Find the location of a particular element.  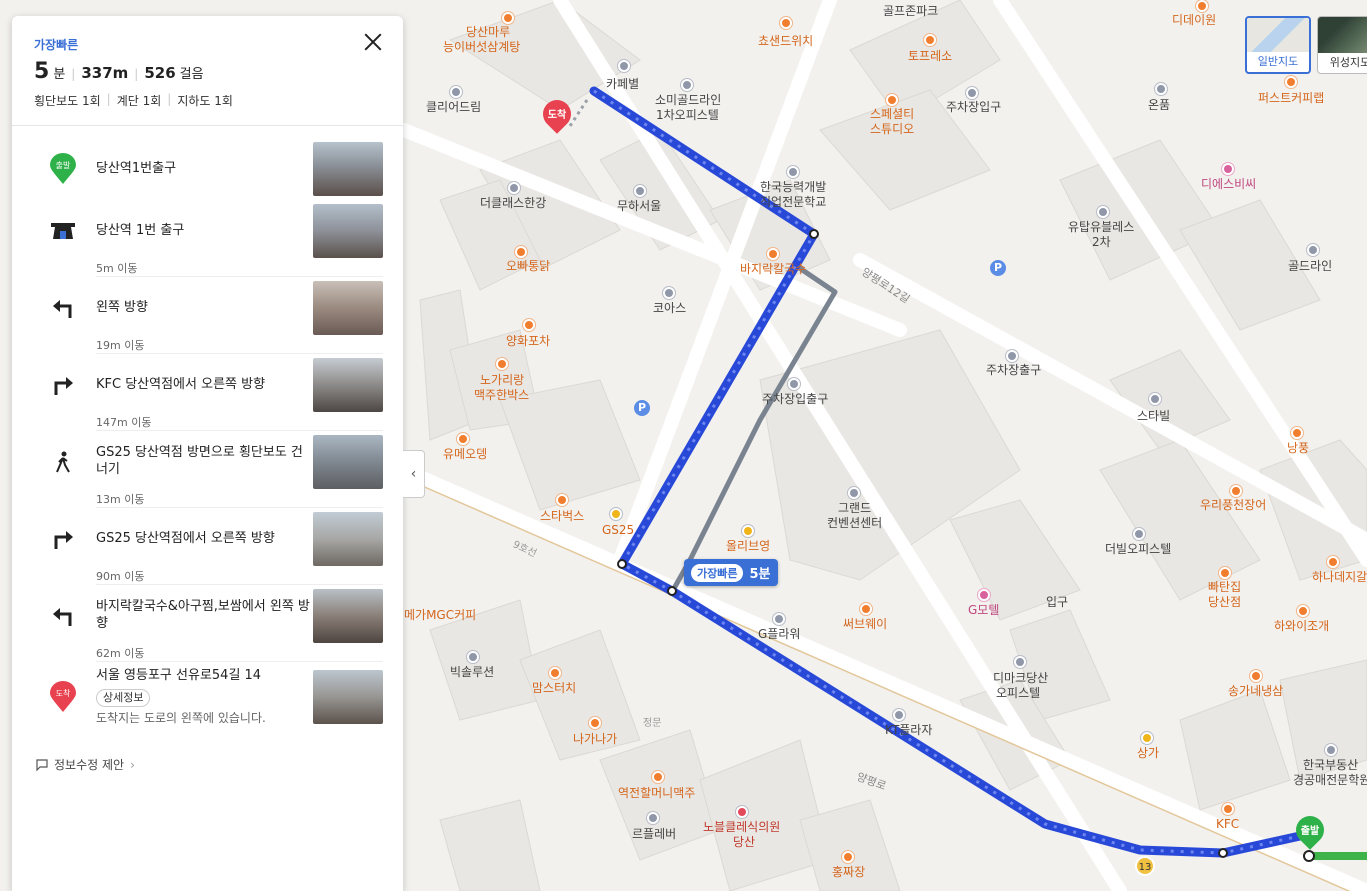

map-label: 송가네냉삼 is located at coordinates (1255, 691).